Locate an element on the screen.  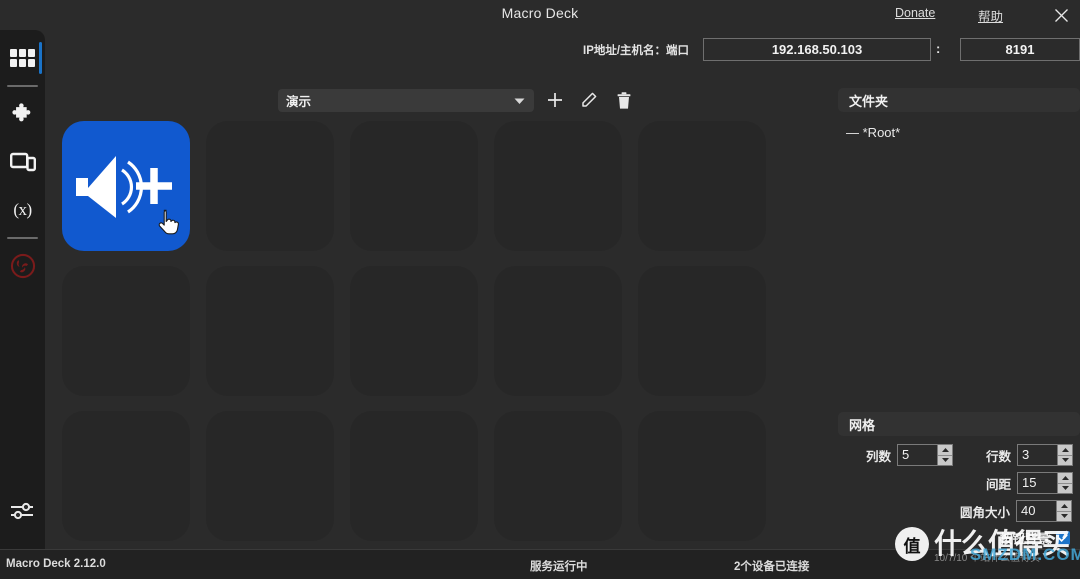
rows-field: 行数 3 is located at coordinates (1030, 455).